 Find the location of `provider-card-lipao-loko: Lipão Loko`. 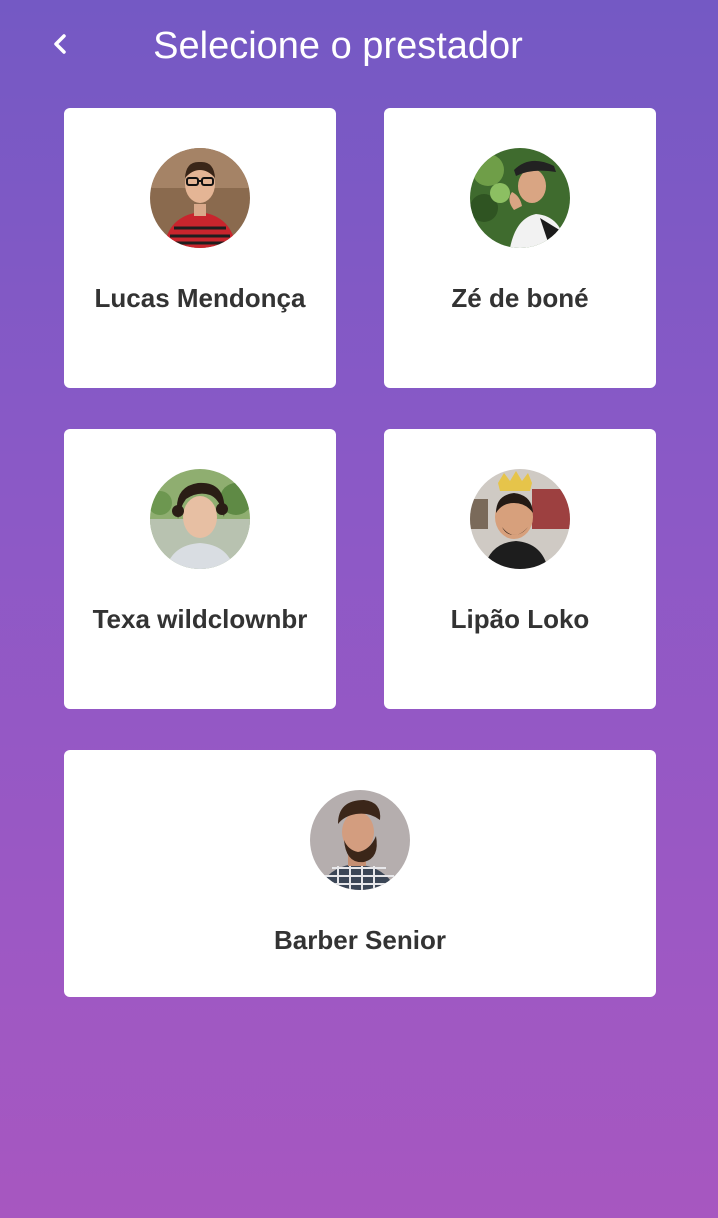

provider-card-lipao-loko: Lipão Loko is located at coordinates (520, 569).